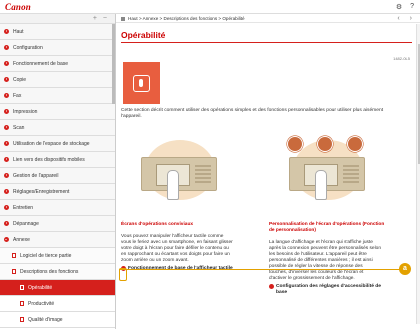 This screenshot has width=420, height=329. I want to click on sidebar-item-label: Opérabilité, so click(40, 287).